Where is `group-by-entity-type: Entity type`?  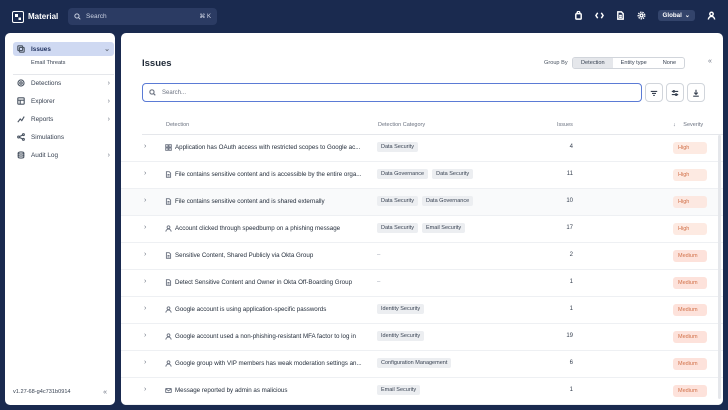 group-by-entity-type: Entity type is located at coordinates (634, 63).